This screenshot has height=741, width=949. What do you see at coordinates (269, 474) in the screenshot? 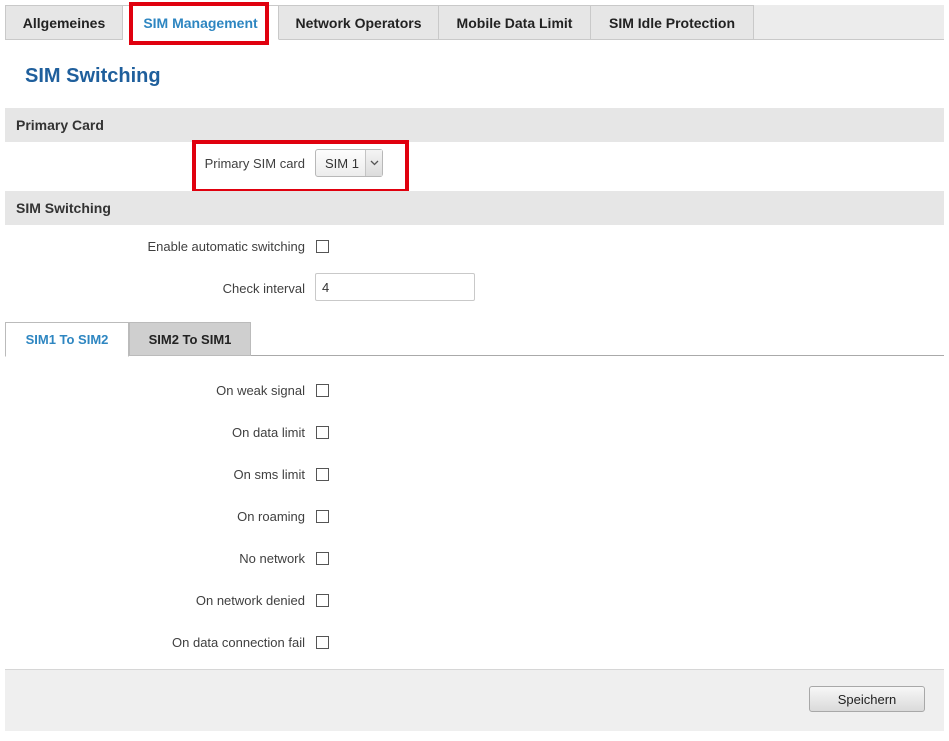
I see `on-sms-limit-label: On sms limit` at bounding box center [269, 474].